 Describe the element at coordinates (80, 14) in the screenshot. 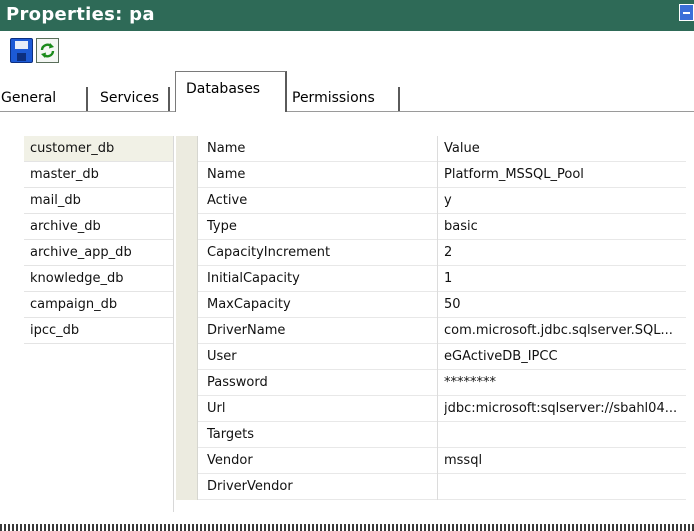

I see `window-title: Properties: pa` at that location.